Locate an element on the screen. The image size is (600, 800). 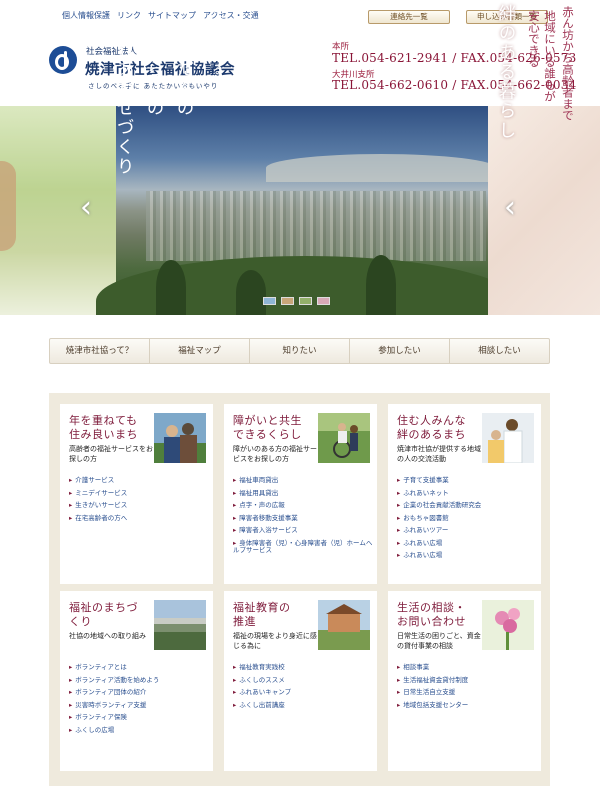
list-item: 在宅高齢者の方へ is located at coordinates (98, 518).